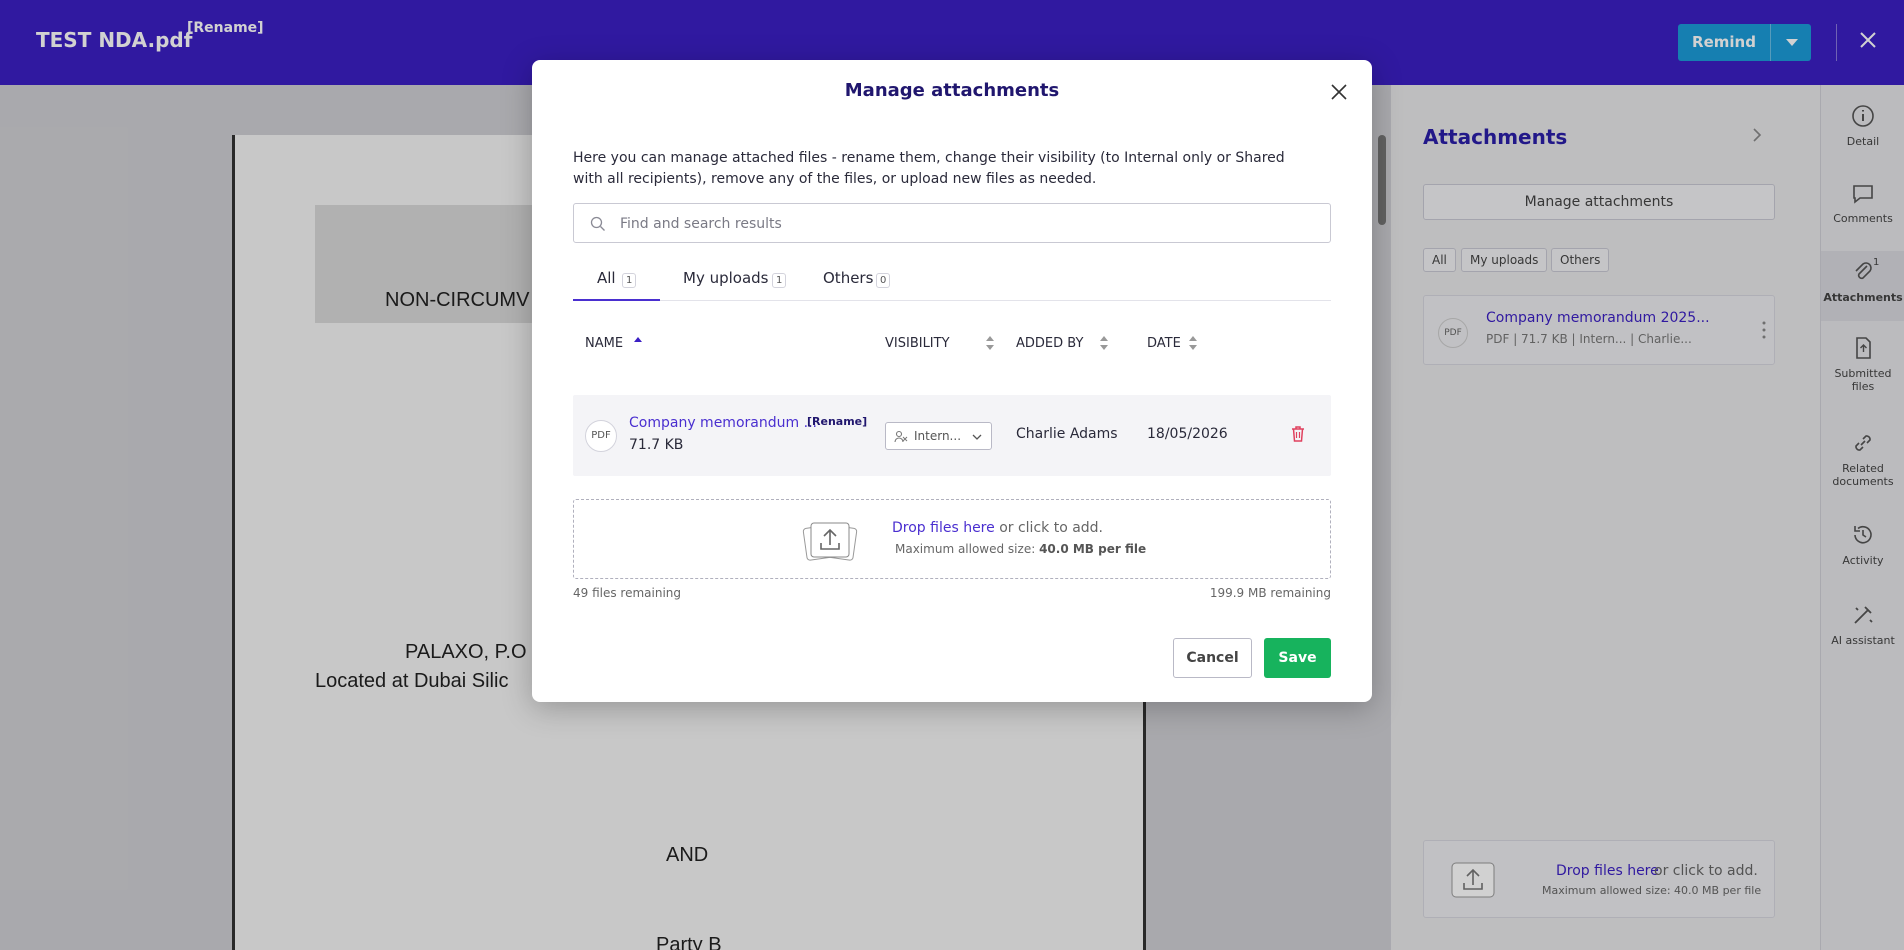  I want to click on sort-ascending-icon, so click(638, 343).